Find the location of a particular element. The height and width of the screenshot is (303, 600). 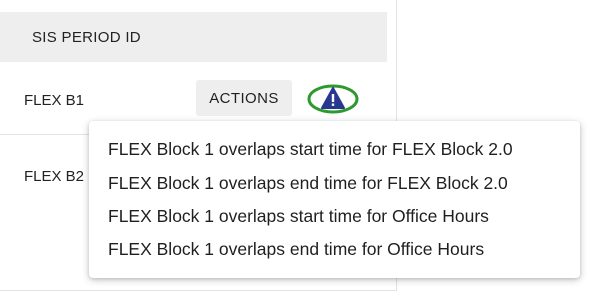

warning-triangle-icon is located at coordinates (333, 99).